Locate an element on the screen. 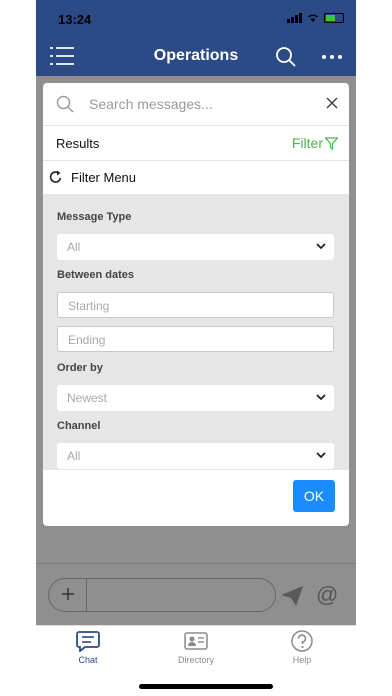  order-by-select: Newest is located at coordinates (195, 398).